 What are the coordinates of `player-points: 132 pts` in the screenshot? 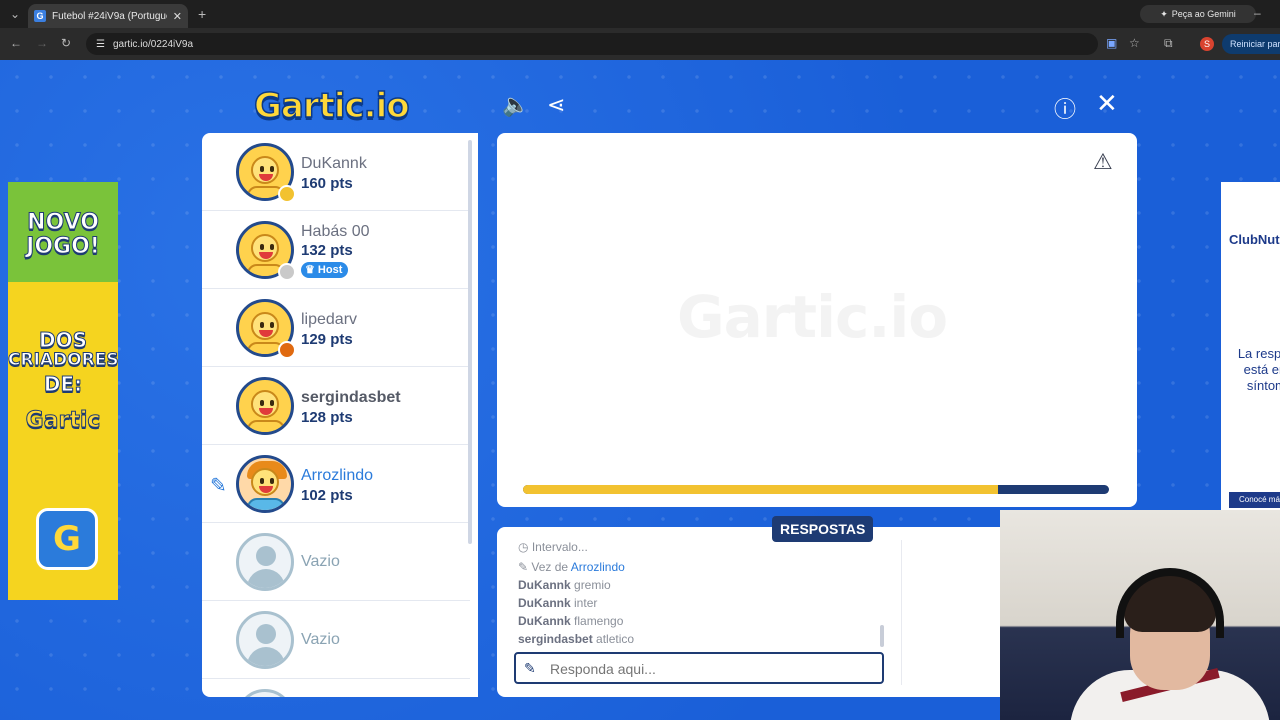 It's located at (327, 250).